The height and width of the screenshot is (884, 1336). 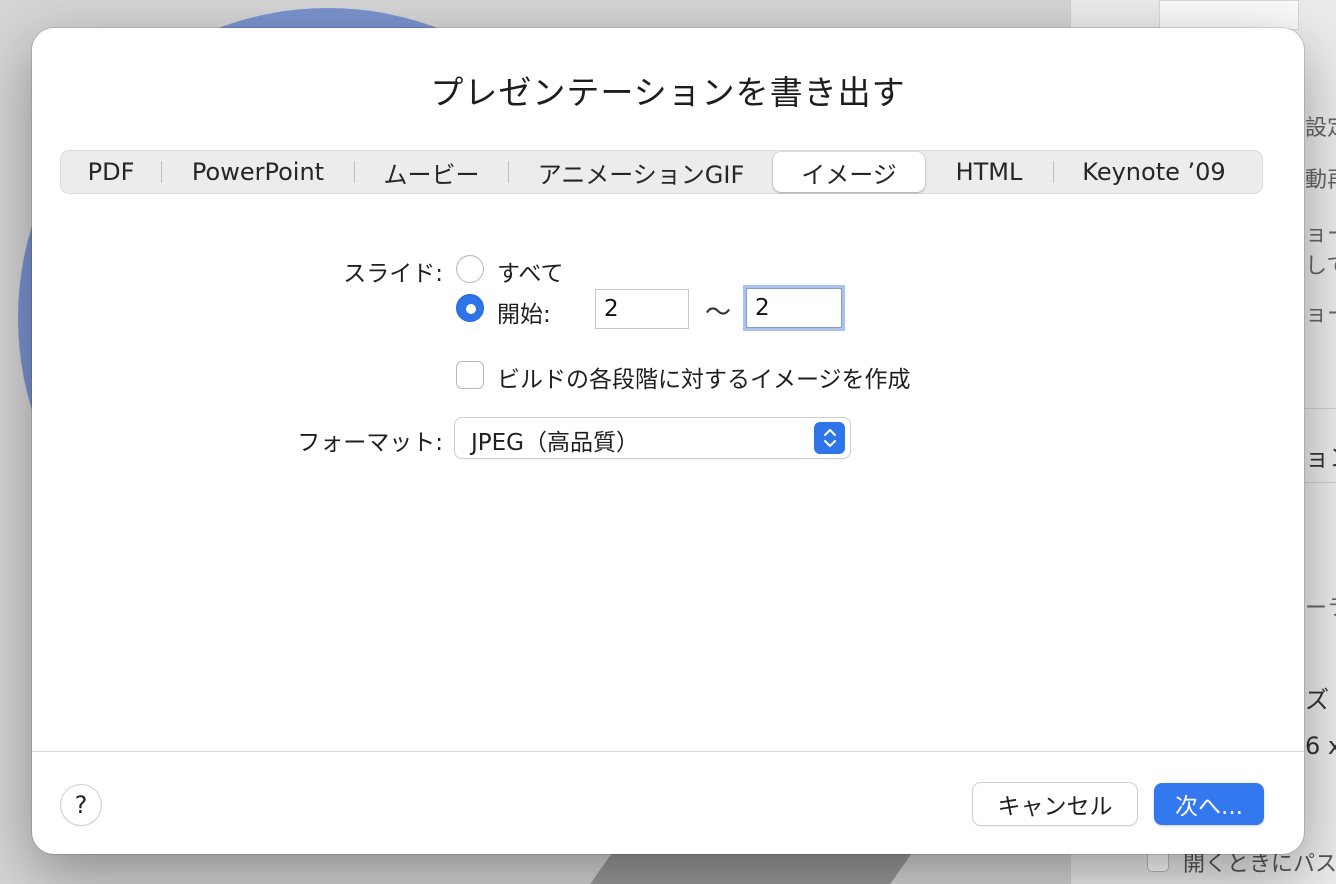 I want to click on tab-keynote-09: Keynote ’09, so click(x=1154, y=172).